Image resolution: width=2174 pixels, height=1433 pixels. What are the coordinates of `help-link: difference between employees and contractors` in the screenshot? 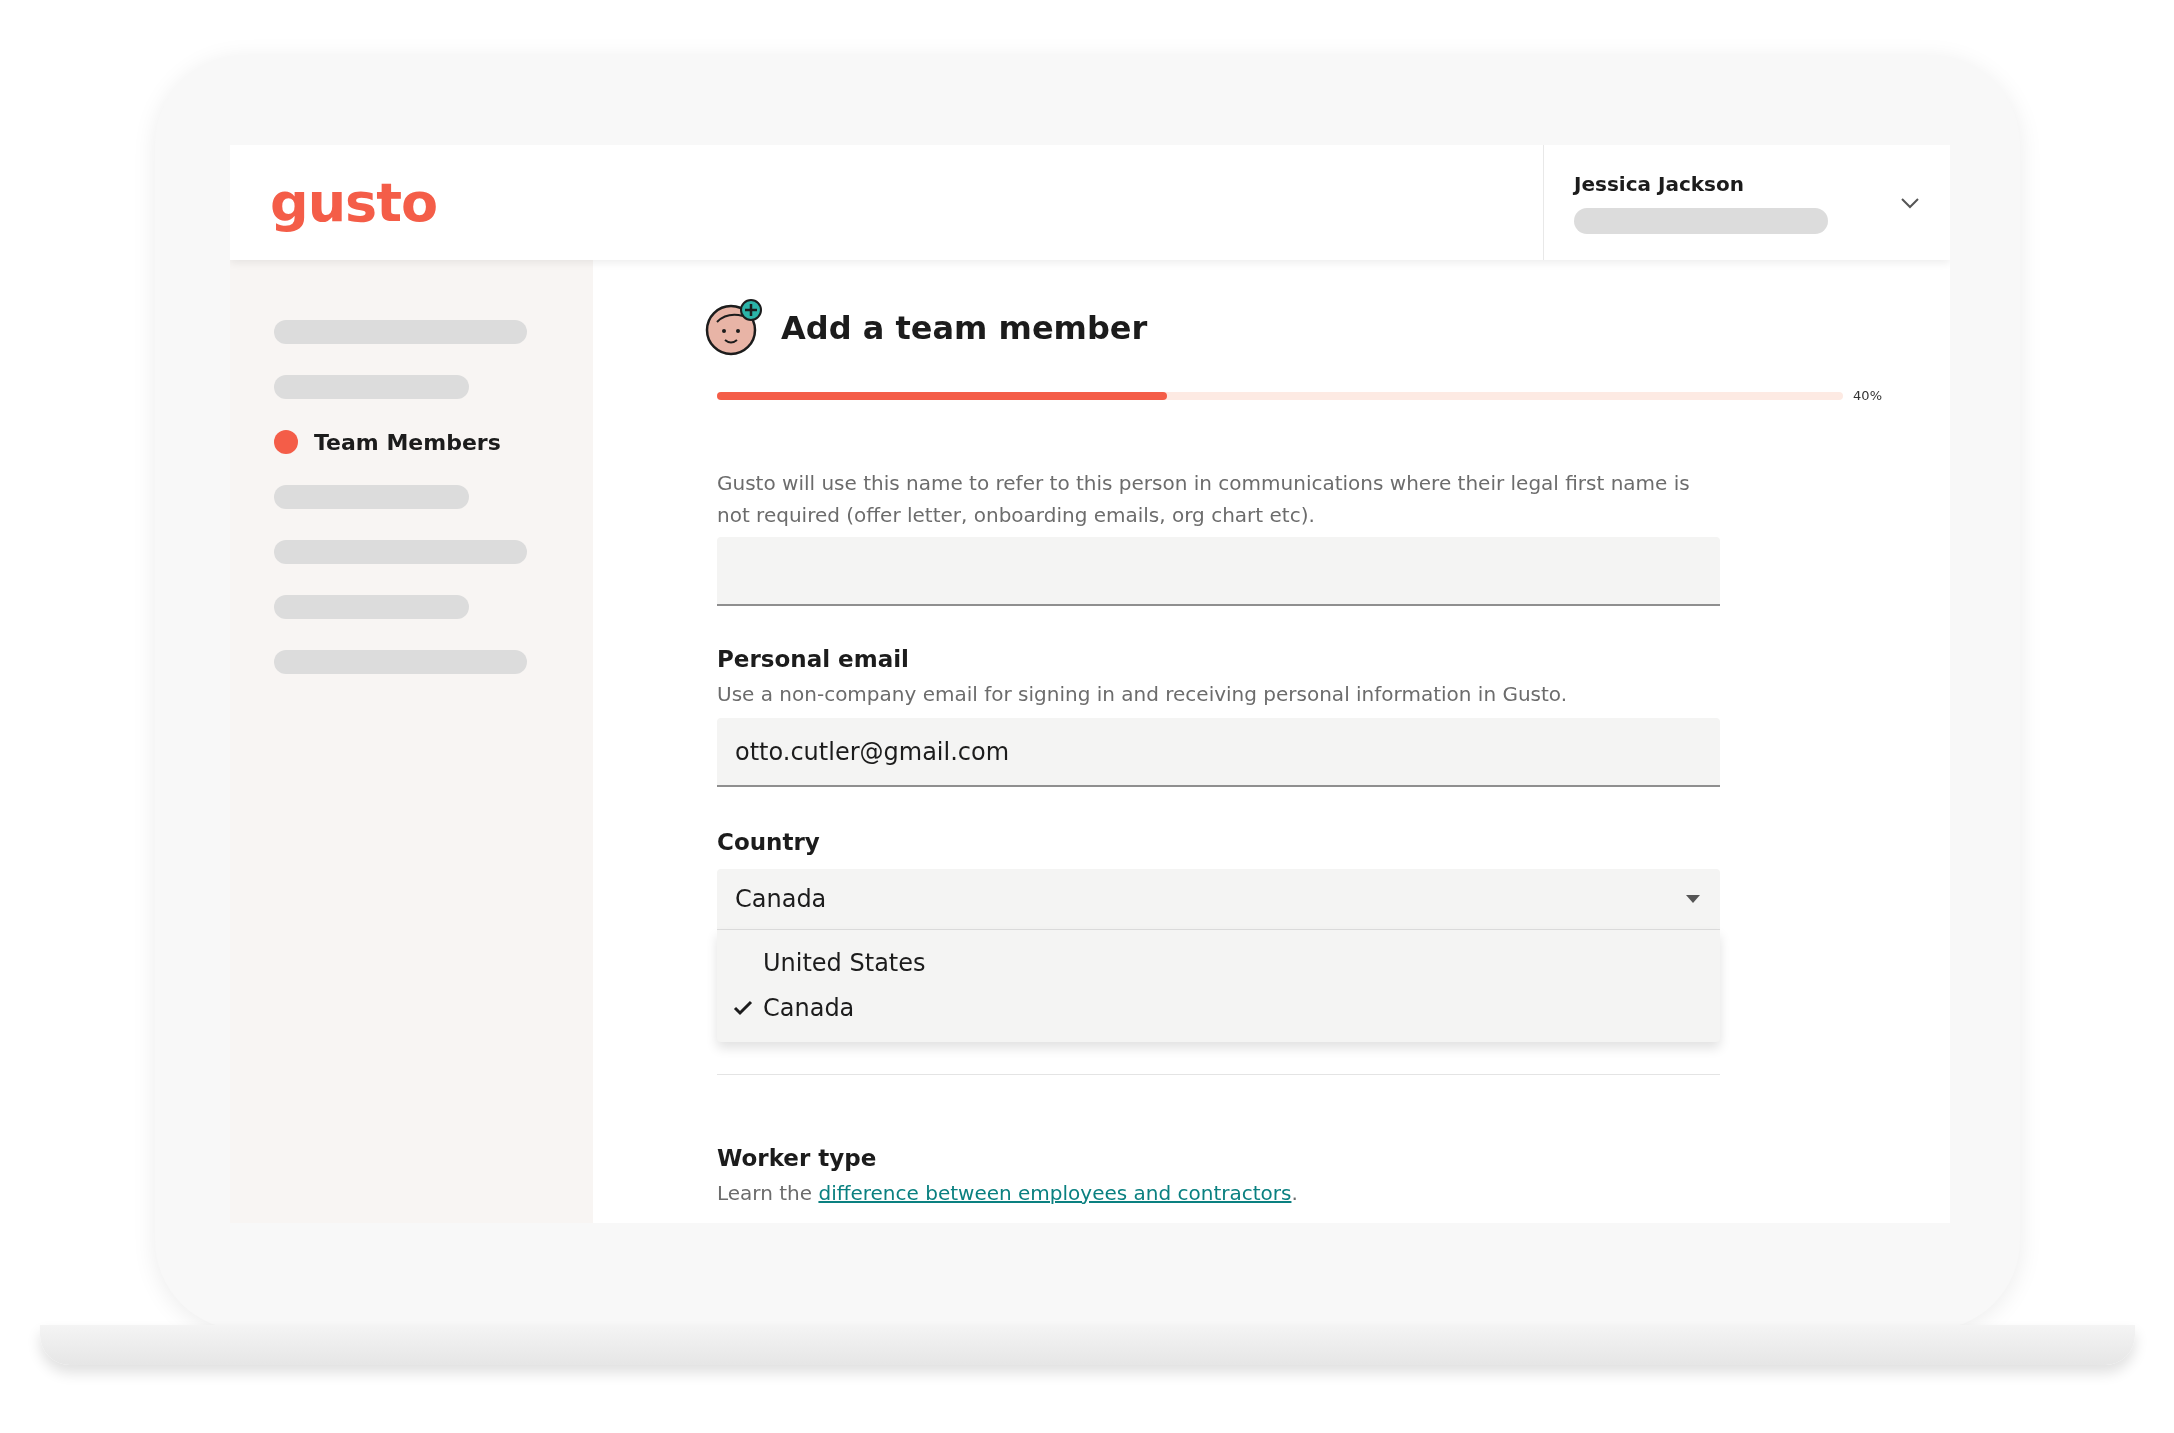 It's located at (1055, 1193).